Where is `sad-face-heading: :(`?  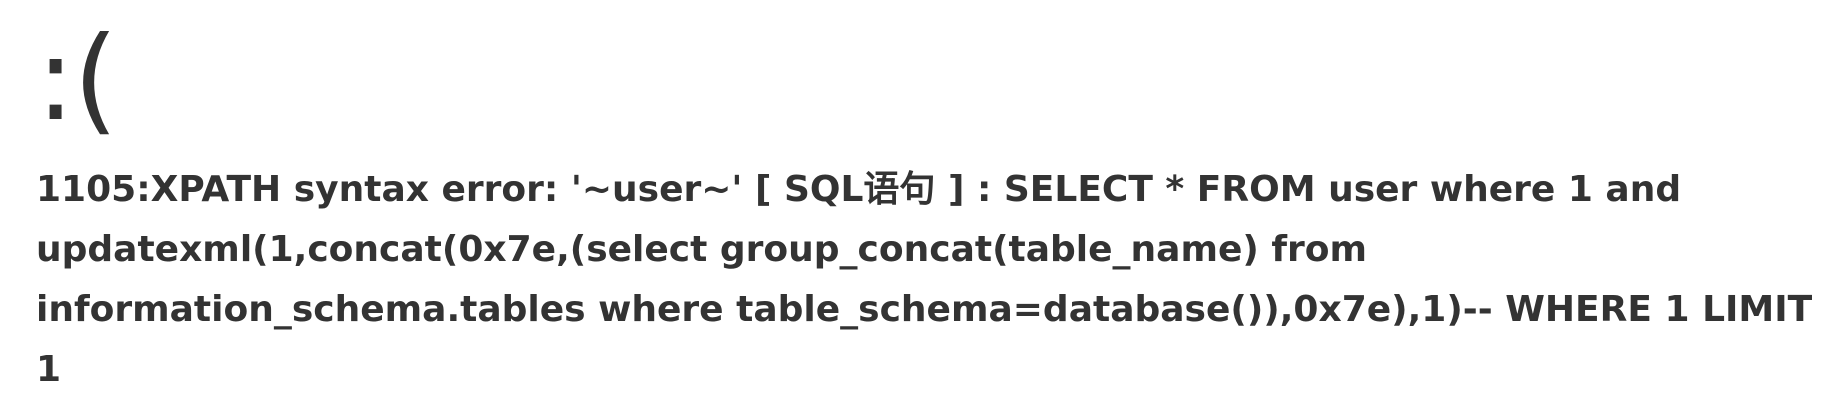 sad-face-heading: :( is located at coordinates (77, 79).